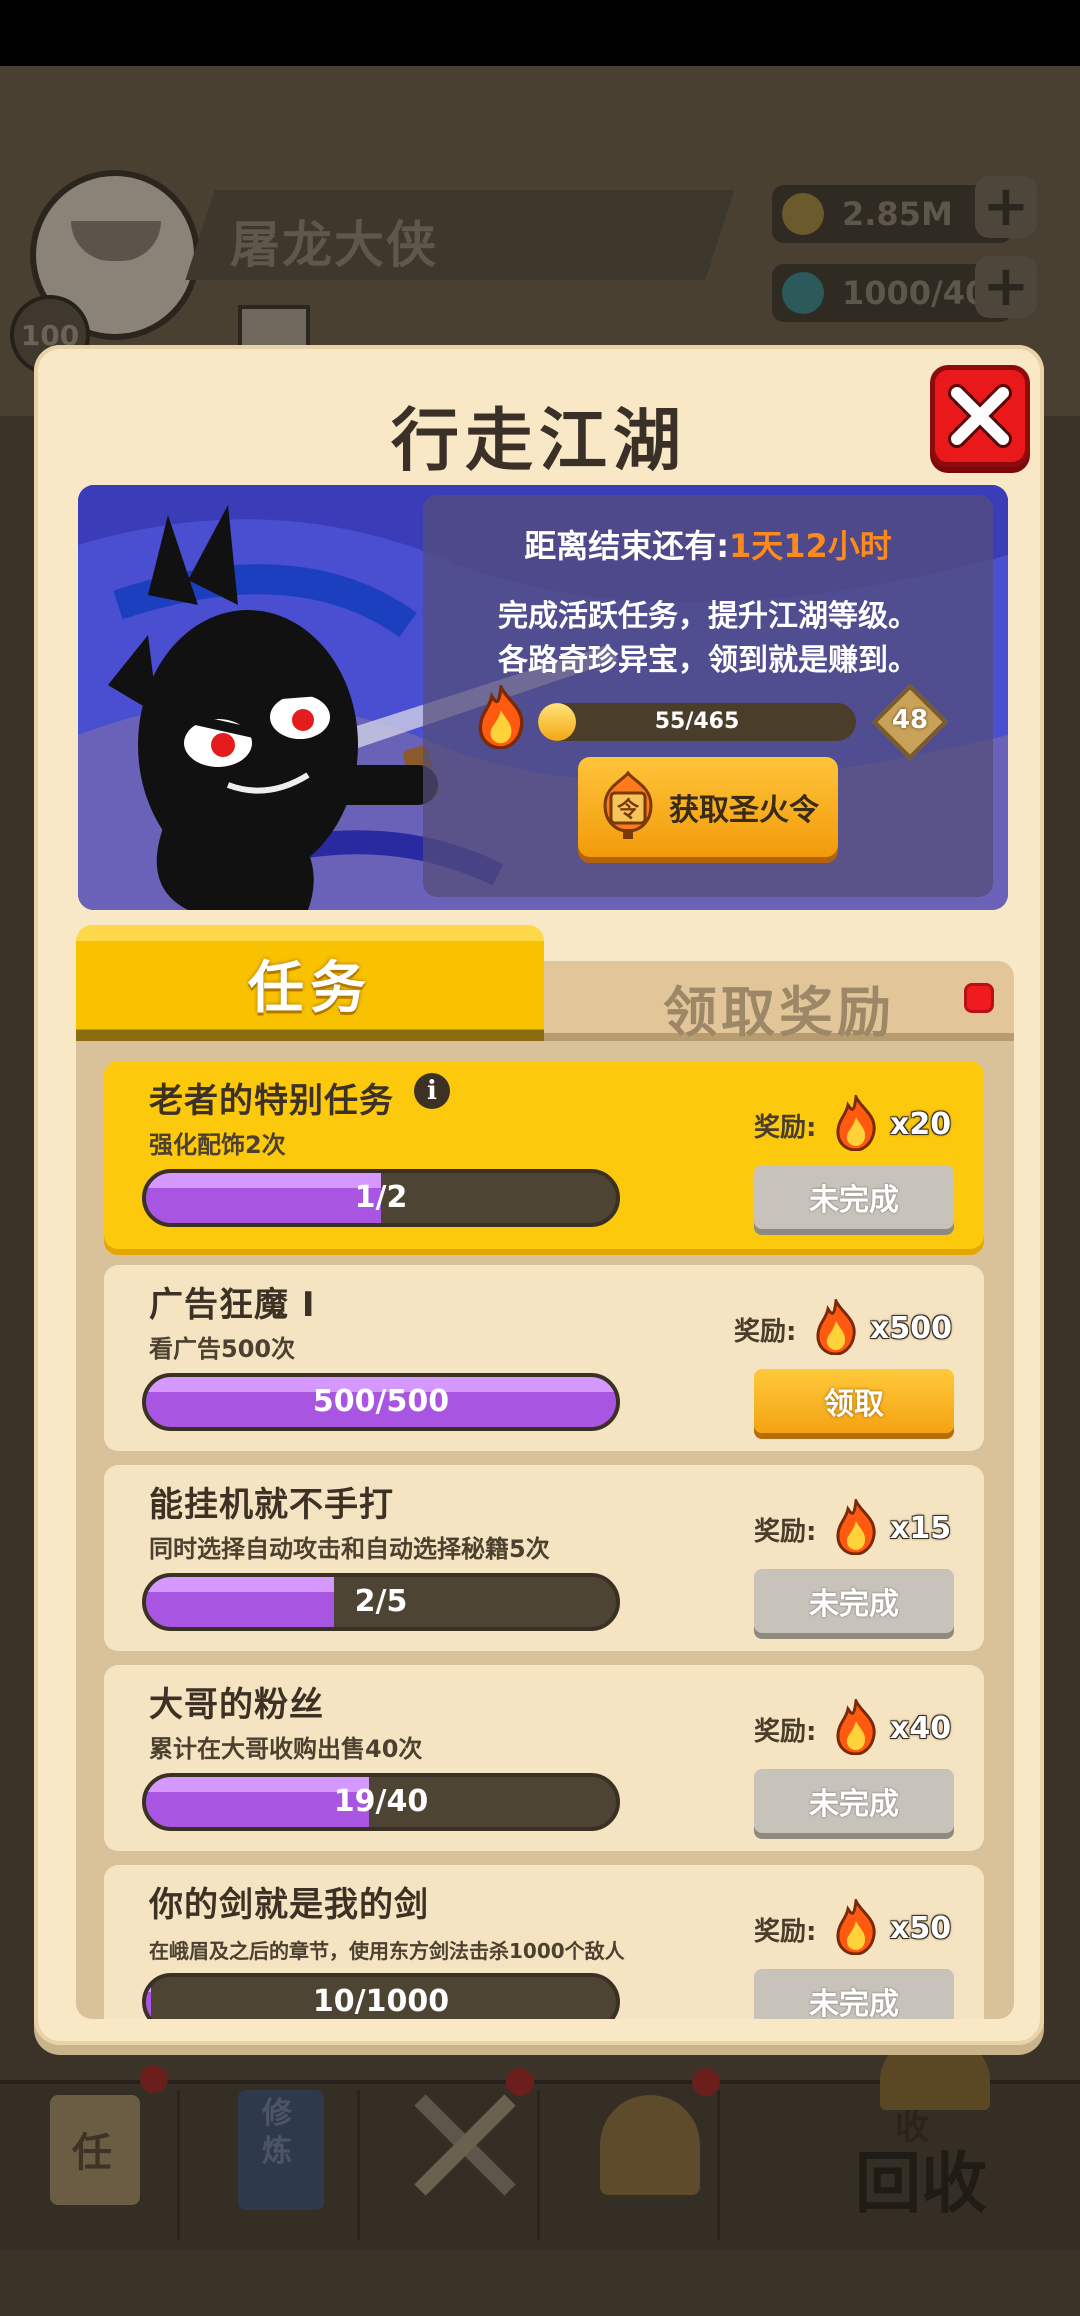 The width and height of the screenshot is (1080, 2316). What do you see at coordinates (910, 720) in the screenshot?
I see `event-level: 48` at bounding box center [910, 720].